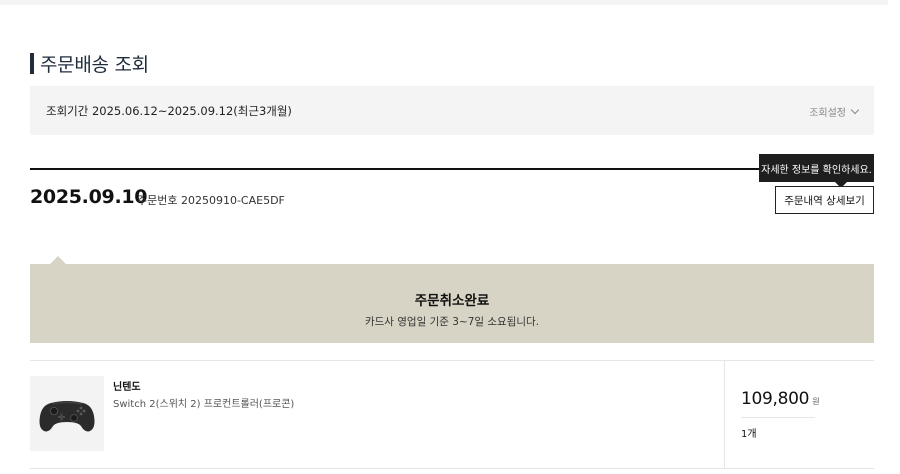 This screenshot has height=474, width=900. What do you see at coordinates (127, 387) in the screenshot?
I see `product-brand: 닌텐도` at bounding box center [127, 387].